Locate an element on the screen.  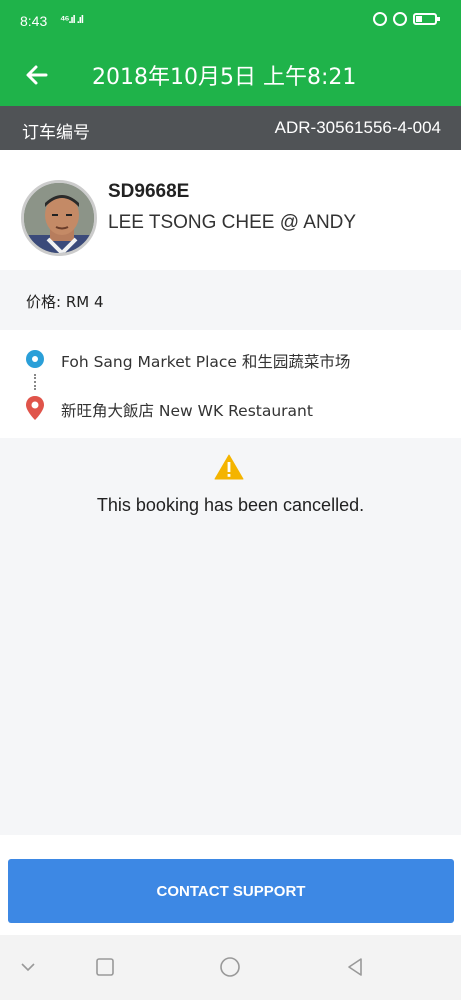
booking-reference-value: ADR-30561556-4-004 is located at coordinates (357, 127).